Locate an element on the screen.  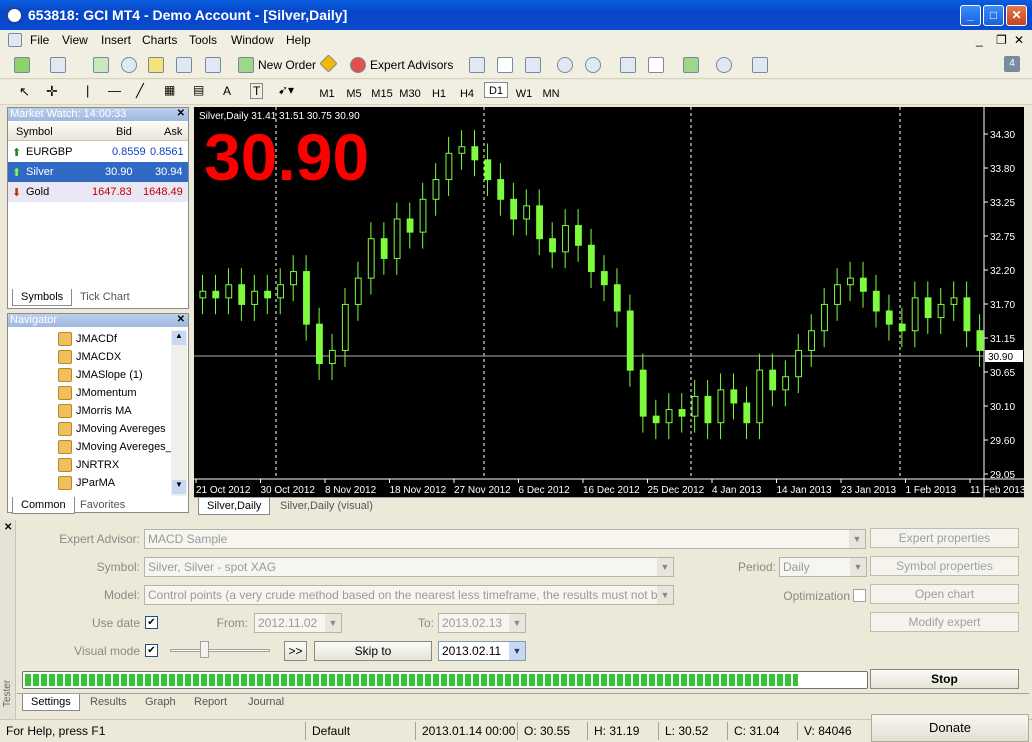
candlestick-chart-icon is located at coordinates (505, 65).